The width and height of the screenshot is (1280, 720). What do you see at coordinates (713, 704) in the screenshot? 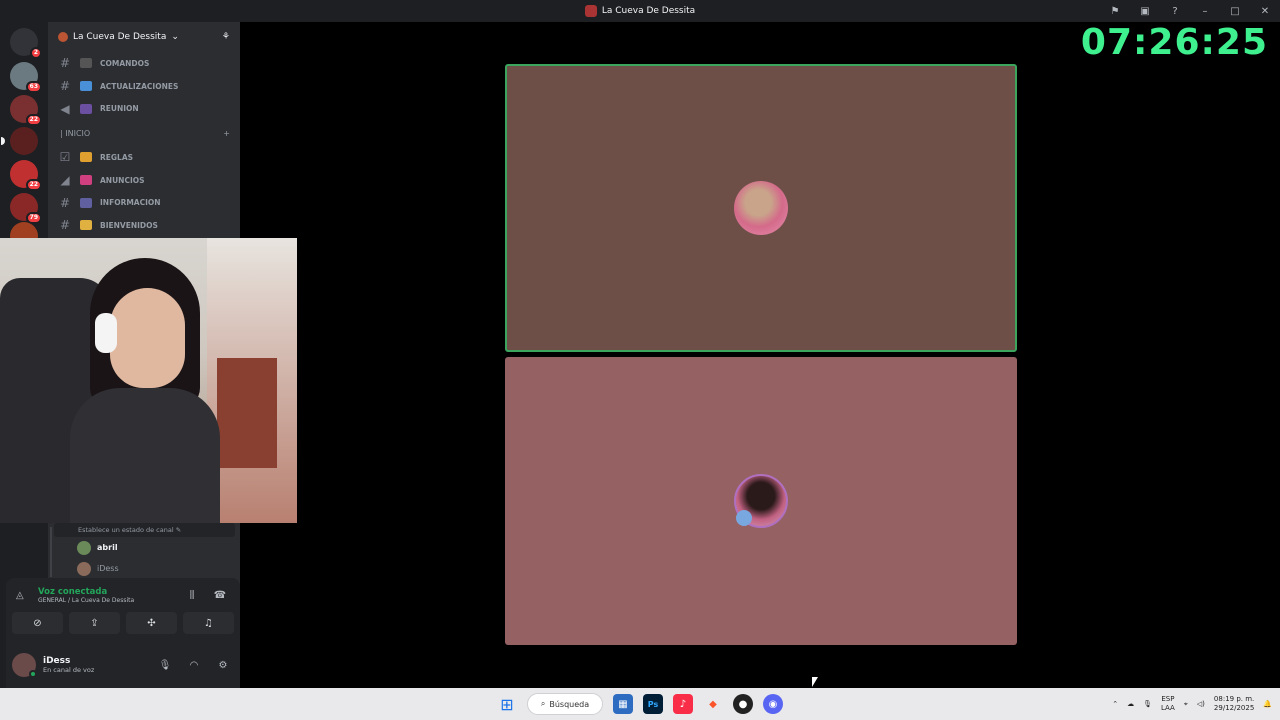
I see `brave-browser-icon: ◆` at bounding box center [713, 704].